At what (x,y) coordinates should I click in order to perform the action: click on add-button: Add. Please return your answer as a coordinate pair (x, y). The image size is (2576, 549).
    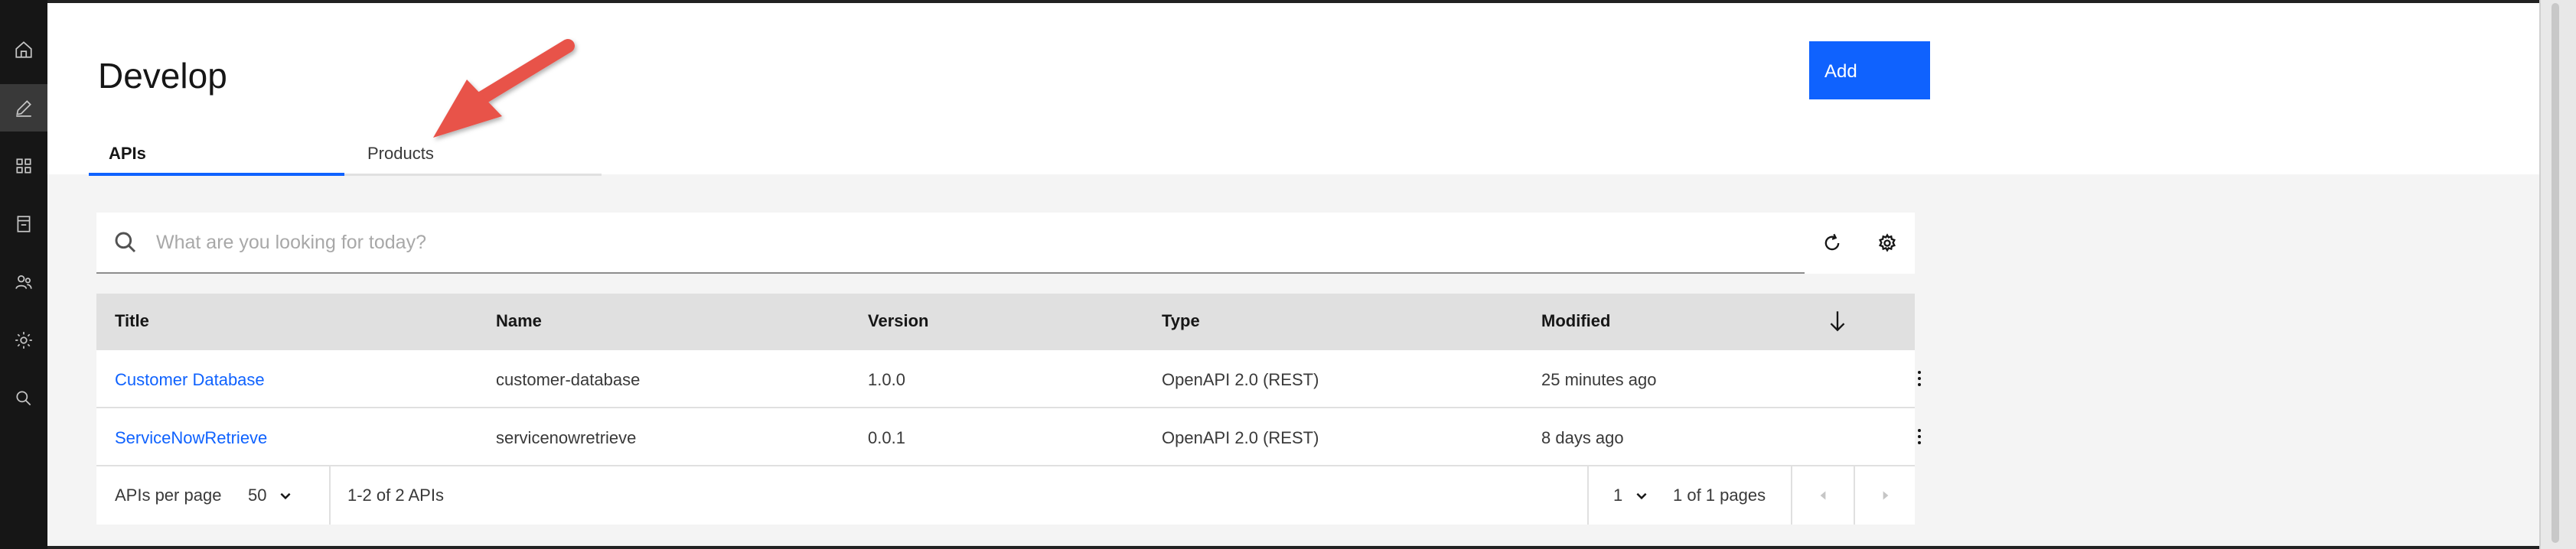
    Looking at the image, I should click on (1869, 70).